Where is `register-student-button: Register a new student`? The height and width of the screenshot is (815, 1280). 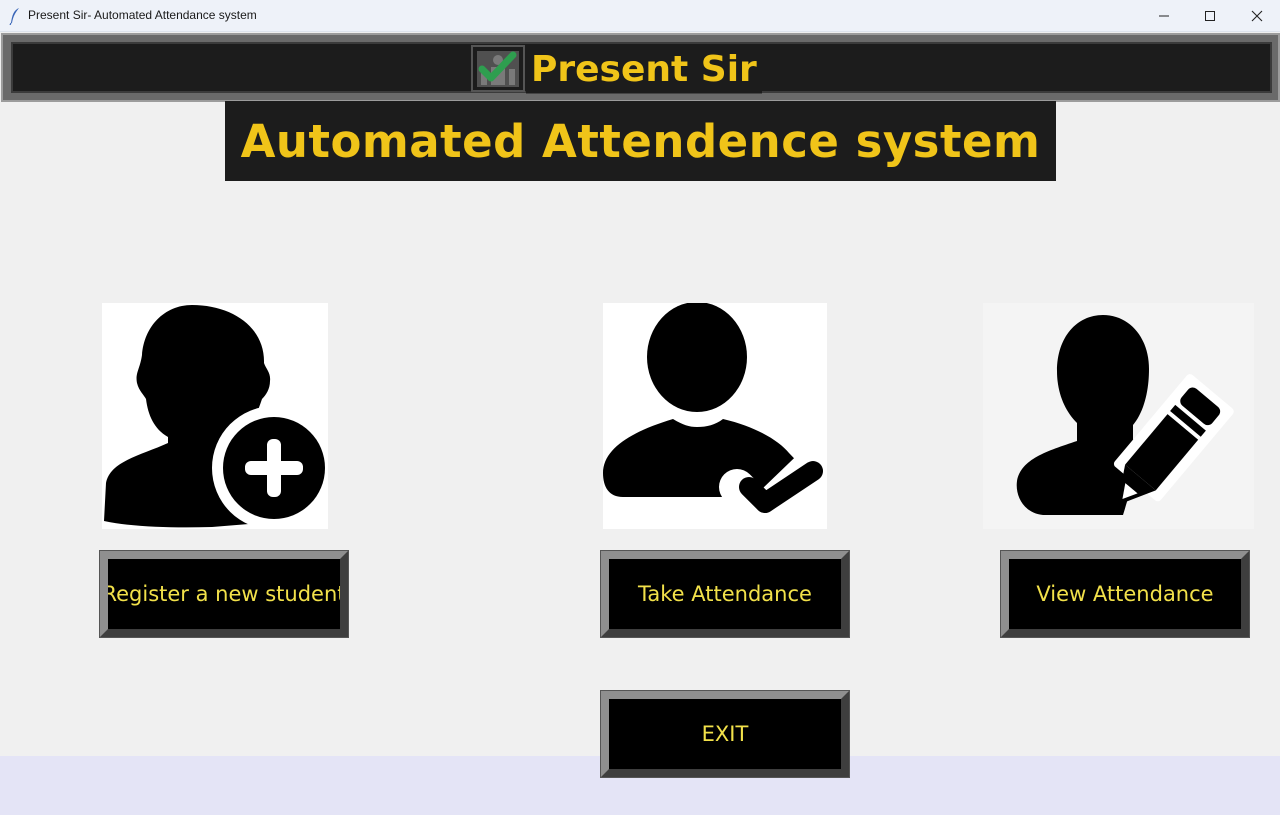
register-student-button: Register a new student is located at coordinates (224, 594).